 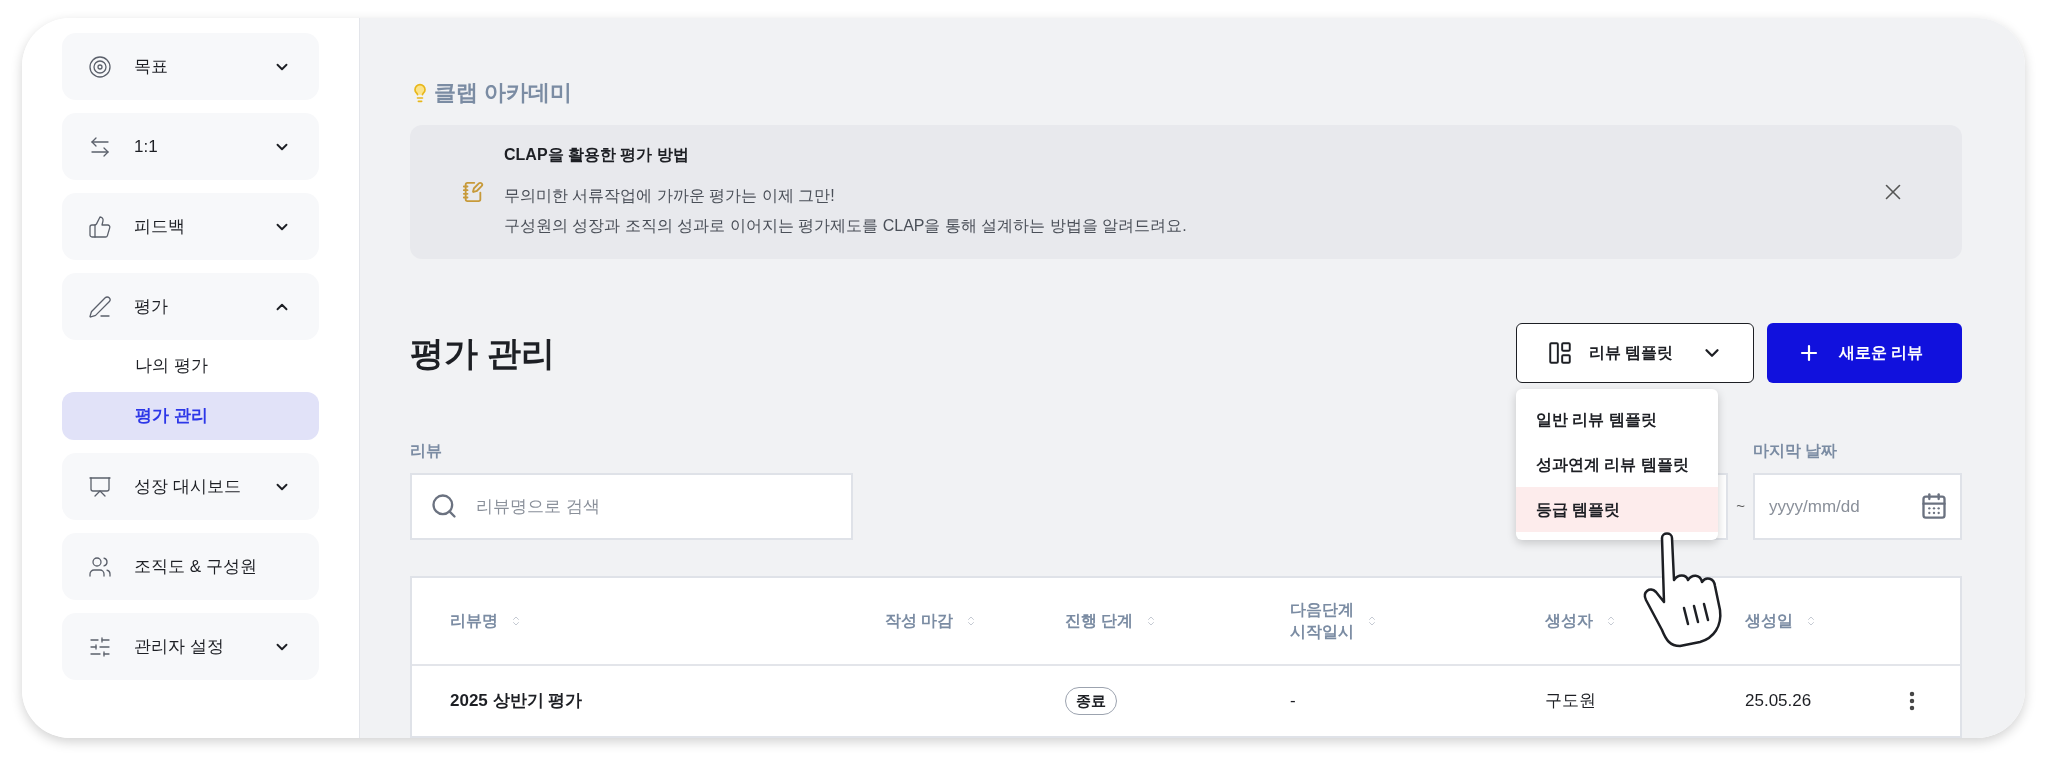 What do you see at coordinates (1779, 701) in the screenshot?
I see `table-cell-text: 25.05.26` at bounding box center [1779, 701].